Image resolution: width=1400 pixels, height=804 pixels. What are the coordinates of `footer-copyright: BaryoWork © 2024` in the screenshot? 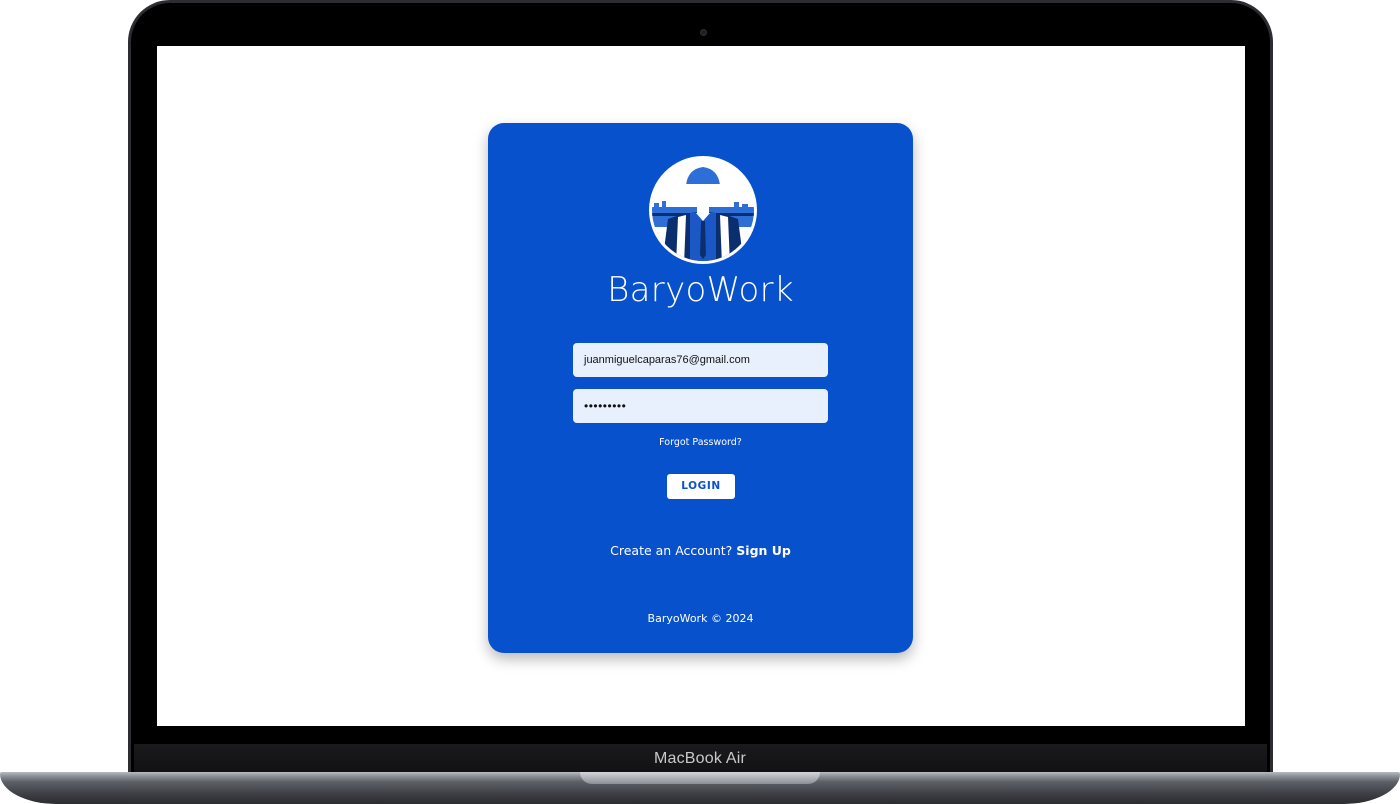 It's located at (700, 618).